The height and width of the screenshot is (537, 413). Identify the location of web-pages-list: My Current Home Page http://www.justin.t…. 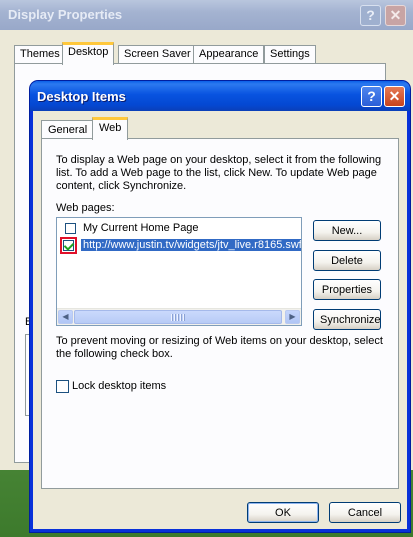
(179, 271).